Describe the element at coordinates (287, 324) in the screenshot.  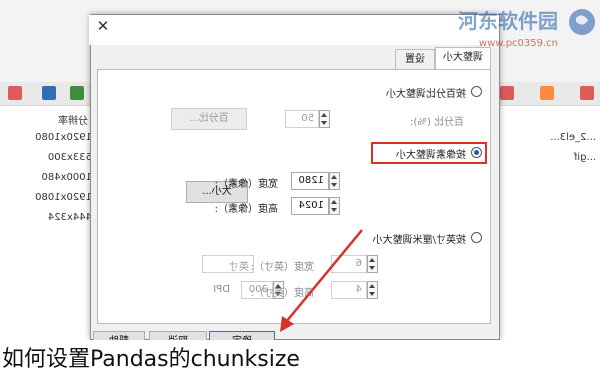
I see `pointer-arrowhead` at that location.